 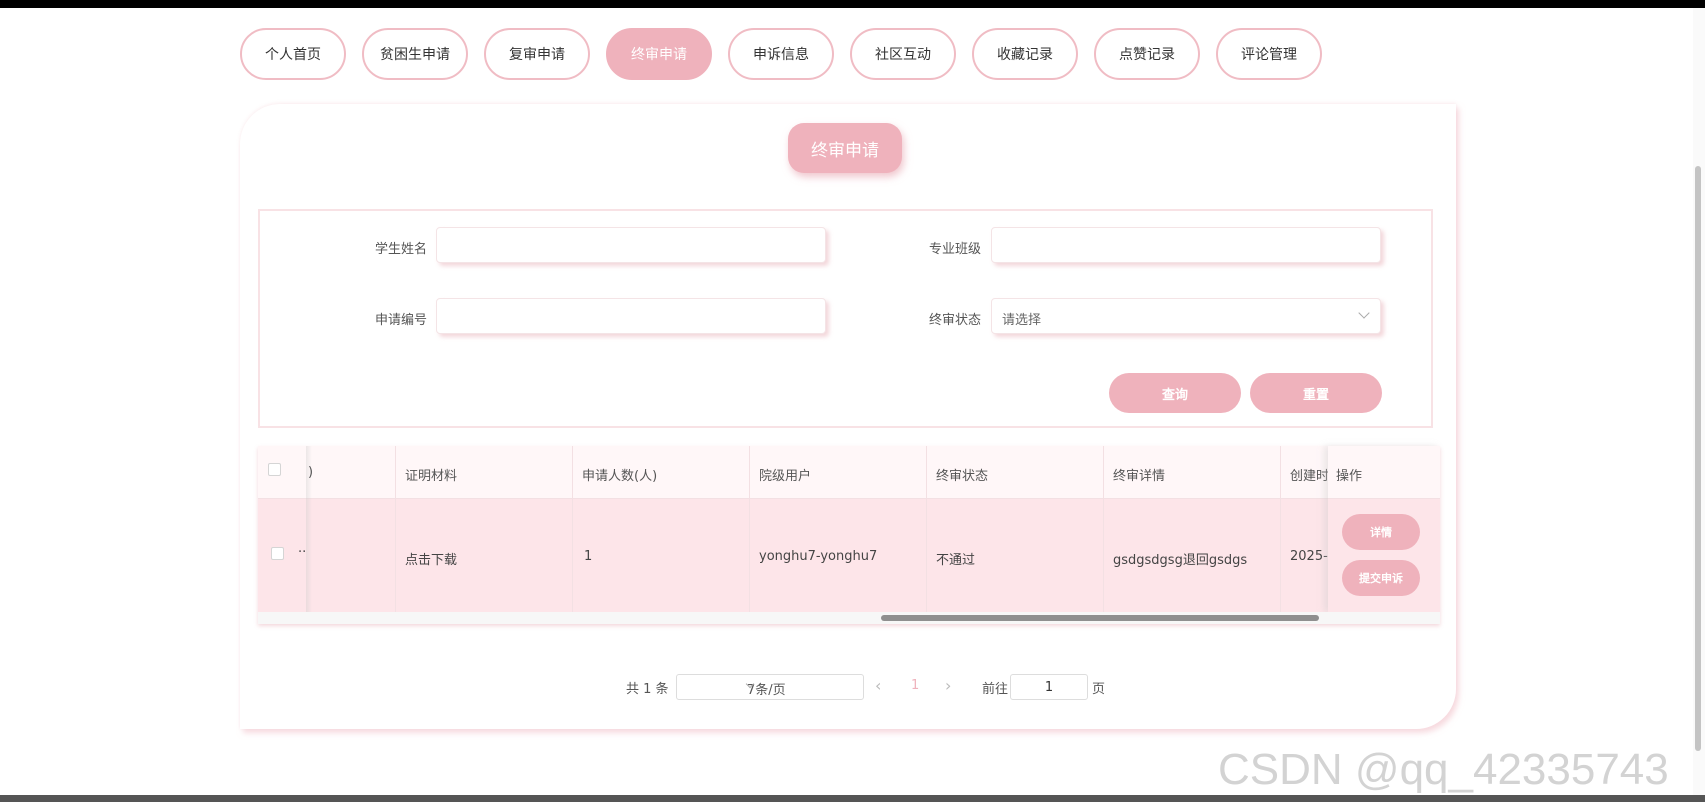 I want to click on actions-column: 操作 详情 提交申诉, so click(x=1384, y=529).